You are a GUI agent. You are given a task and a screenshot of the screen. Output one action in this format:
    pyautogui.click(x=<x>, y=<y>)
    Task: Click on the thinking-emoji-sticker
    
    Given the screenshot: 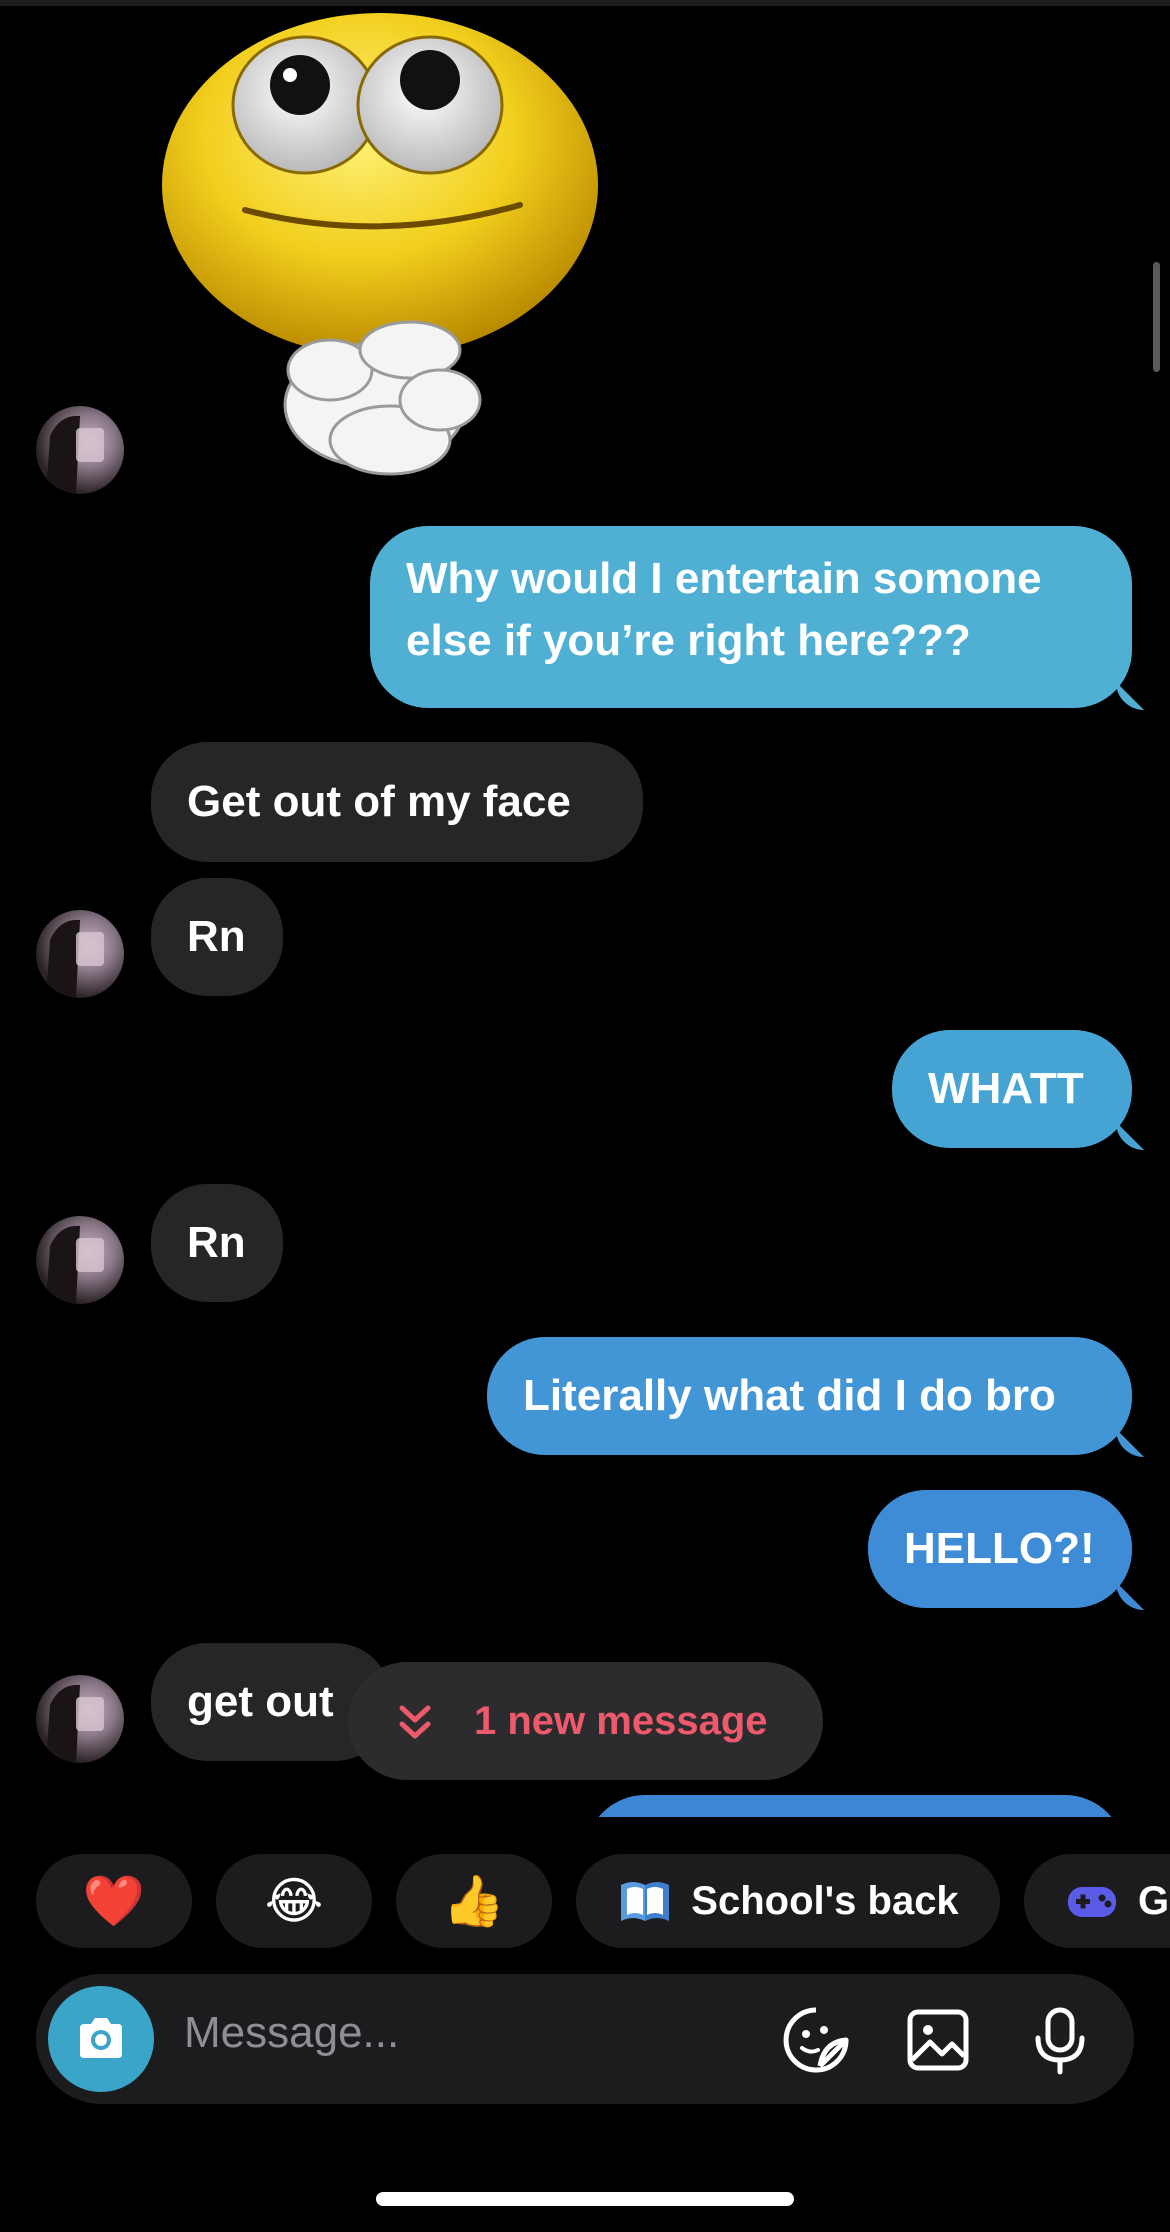 What is the action you would take?
    pyautogui.click(x=380, y=244)
    